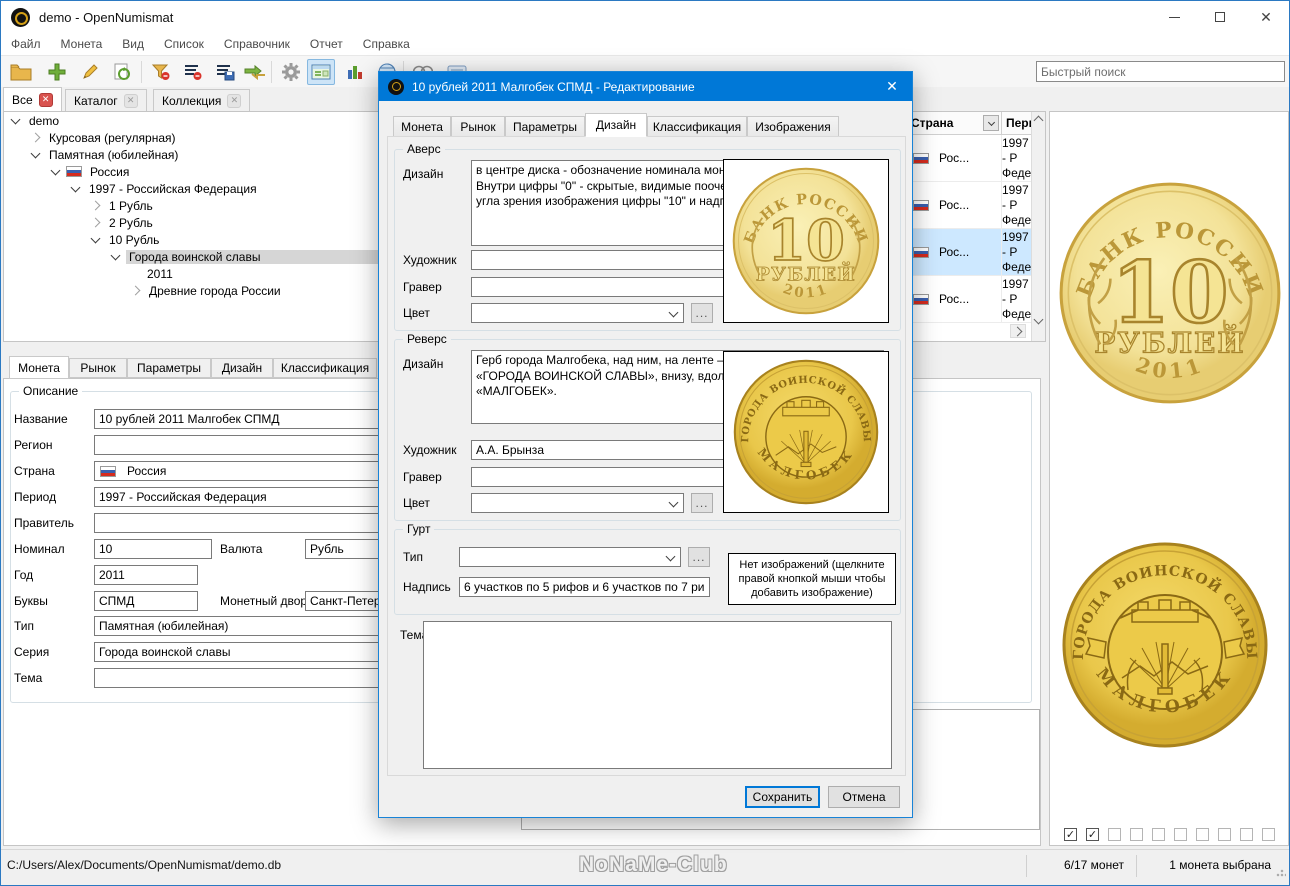 The image size is (1290, 886). I want to click on info-panel-toggle, so click(321, 72).